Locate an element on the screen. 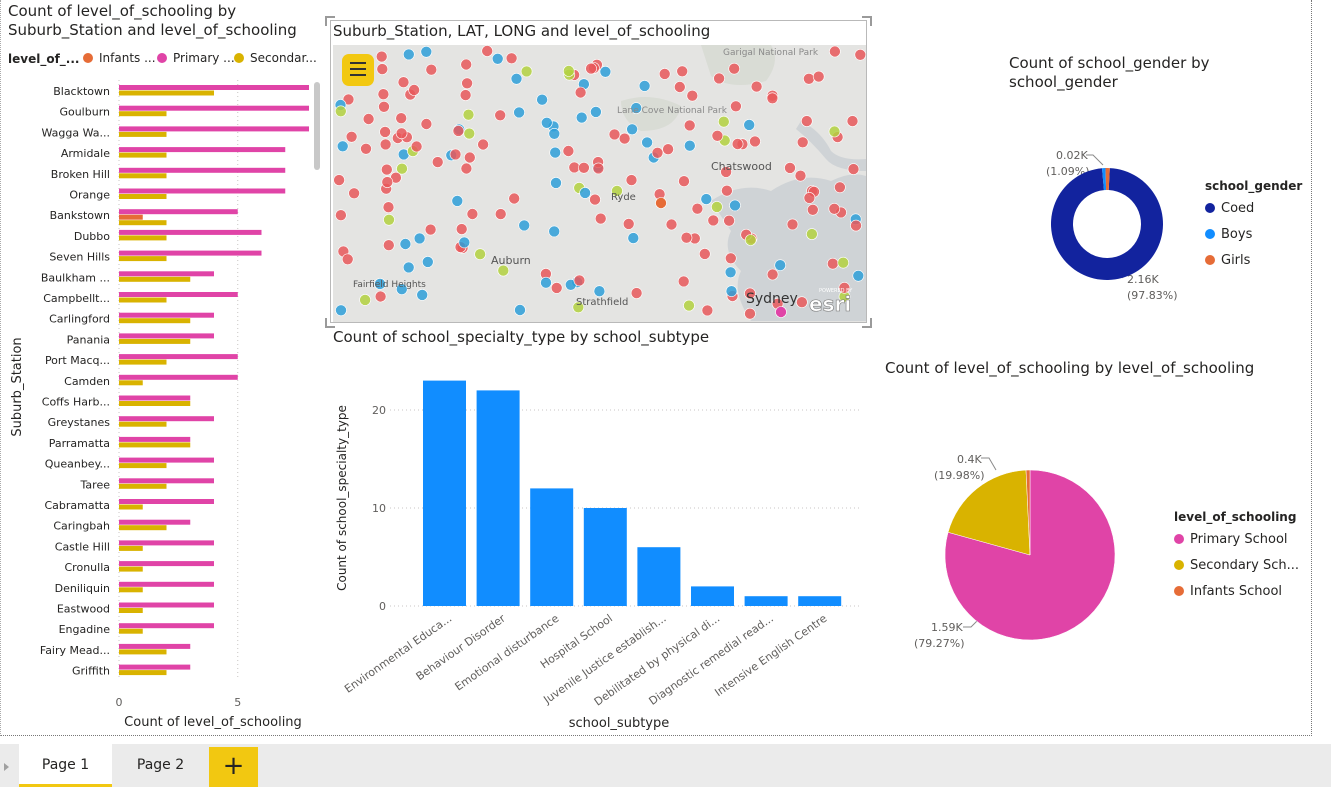 The width and height of the screenshot is (1331, 787). tab-page-1: Page 1 is located at coordinates (65, 765).